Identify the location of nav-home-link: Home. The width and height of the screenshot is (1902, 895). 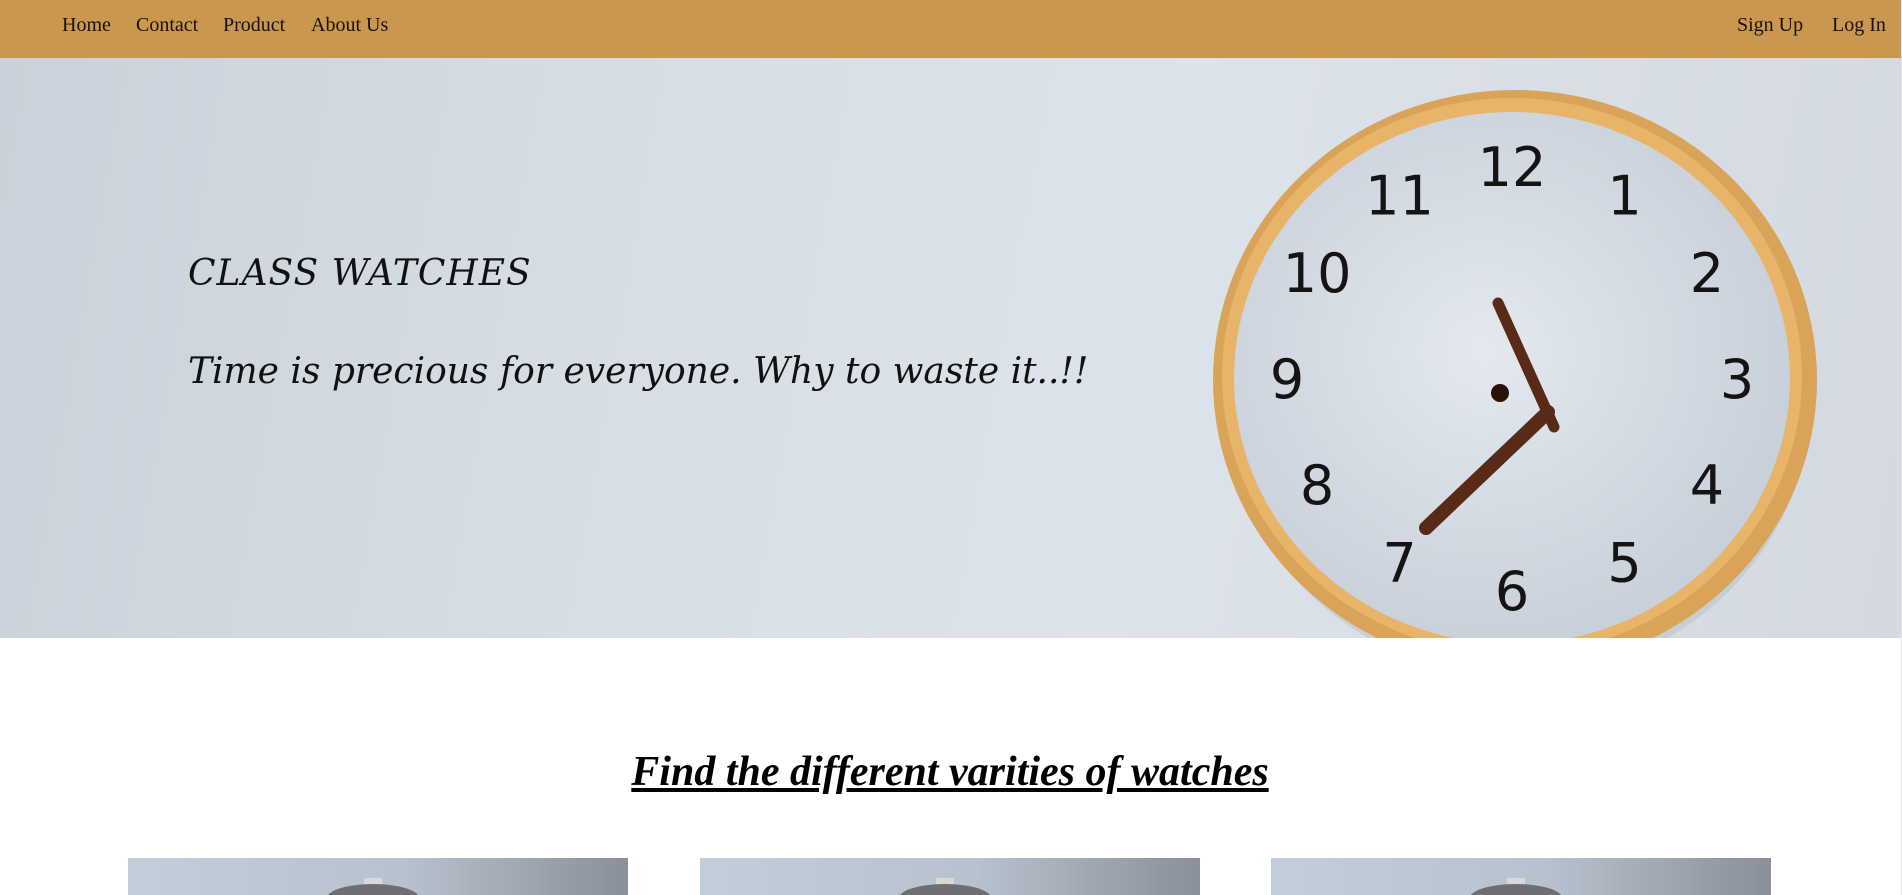
(86, 25).